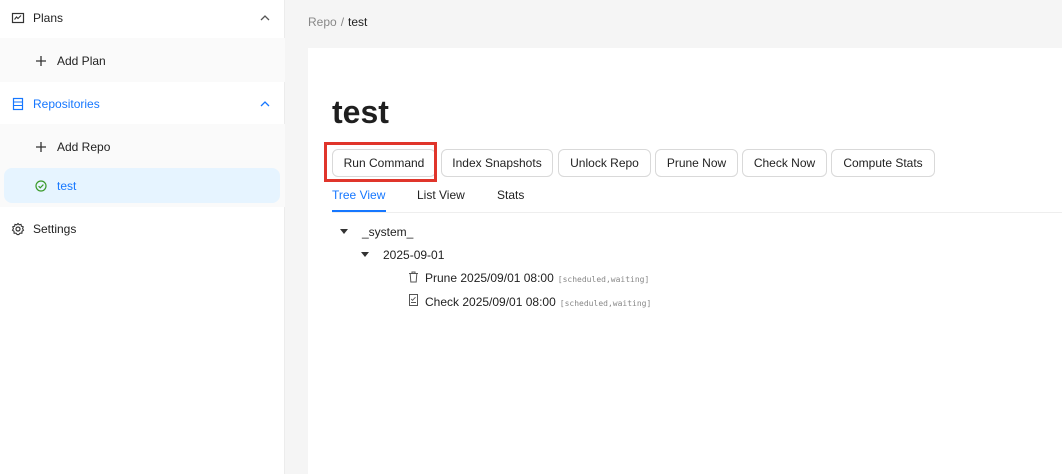 The height and width of the screenshot is (474, 1062). What do you see at coordinates (67, 185) in the screenshot?
I see `sidebar-item-label: test` at bounding box center [67, 185].